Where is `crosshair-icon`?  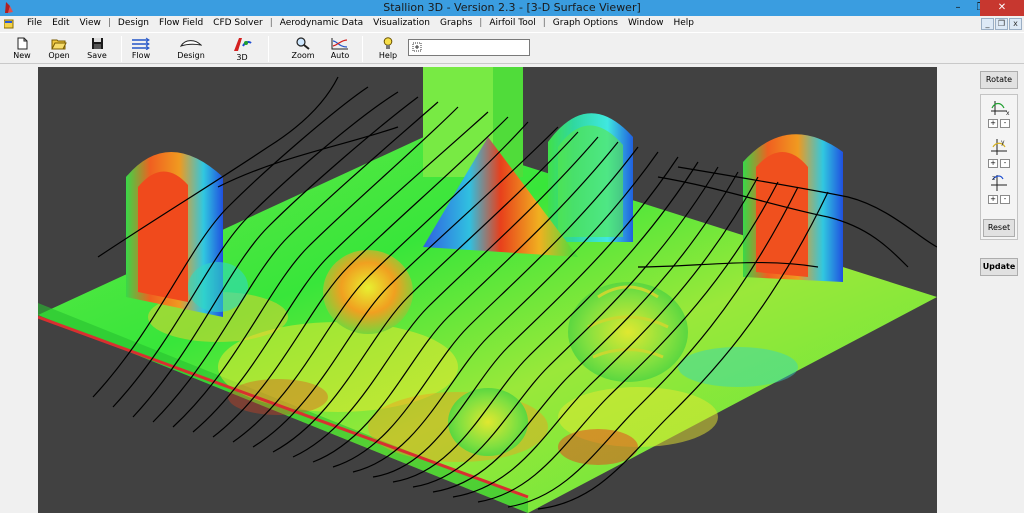
crosshair-icon is located at coordinates (417, 46).